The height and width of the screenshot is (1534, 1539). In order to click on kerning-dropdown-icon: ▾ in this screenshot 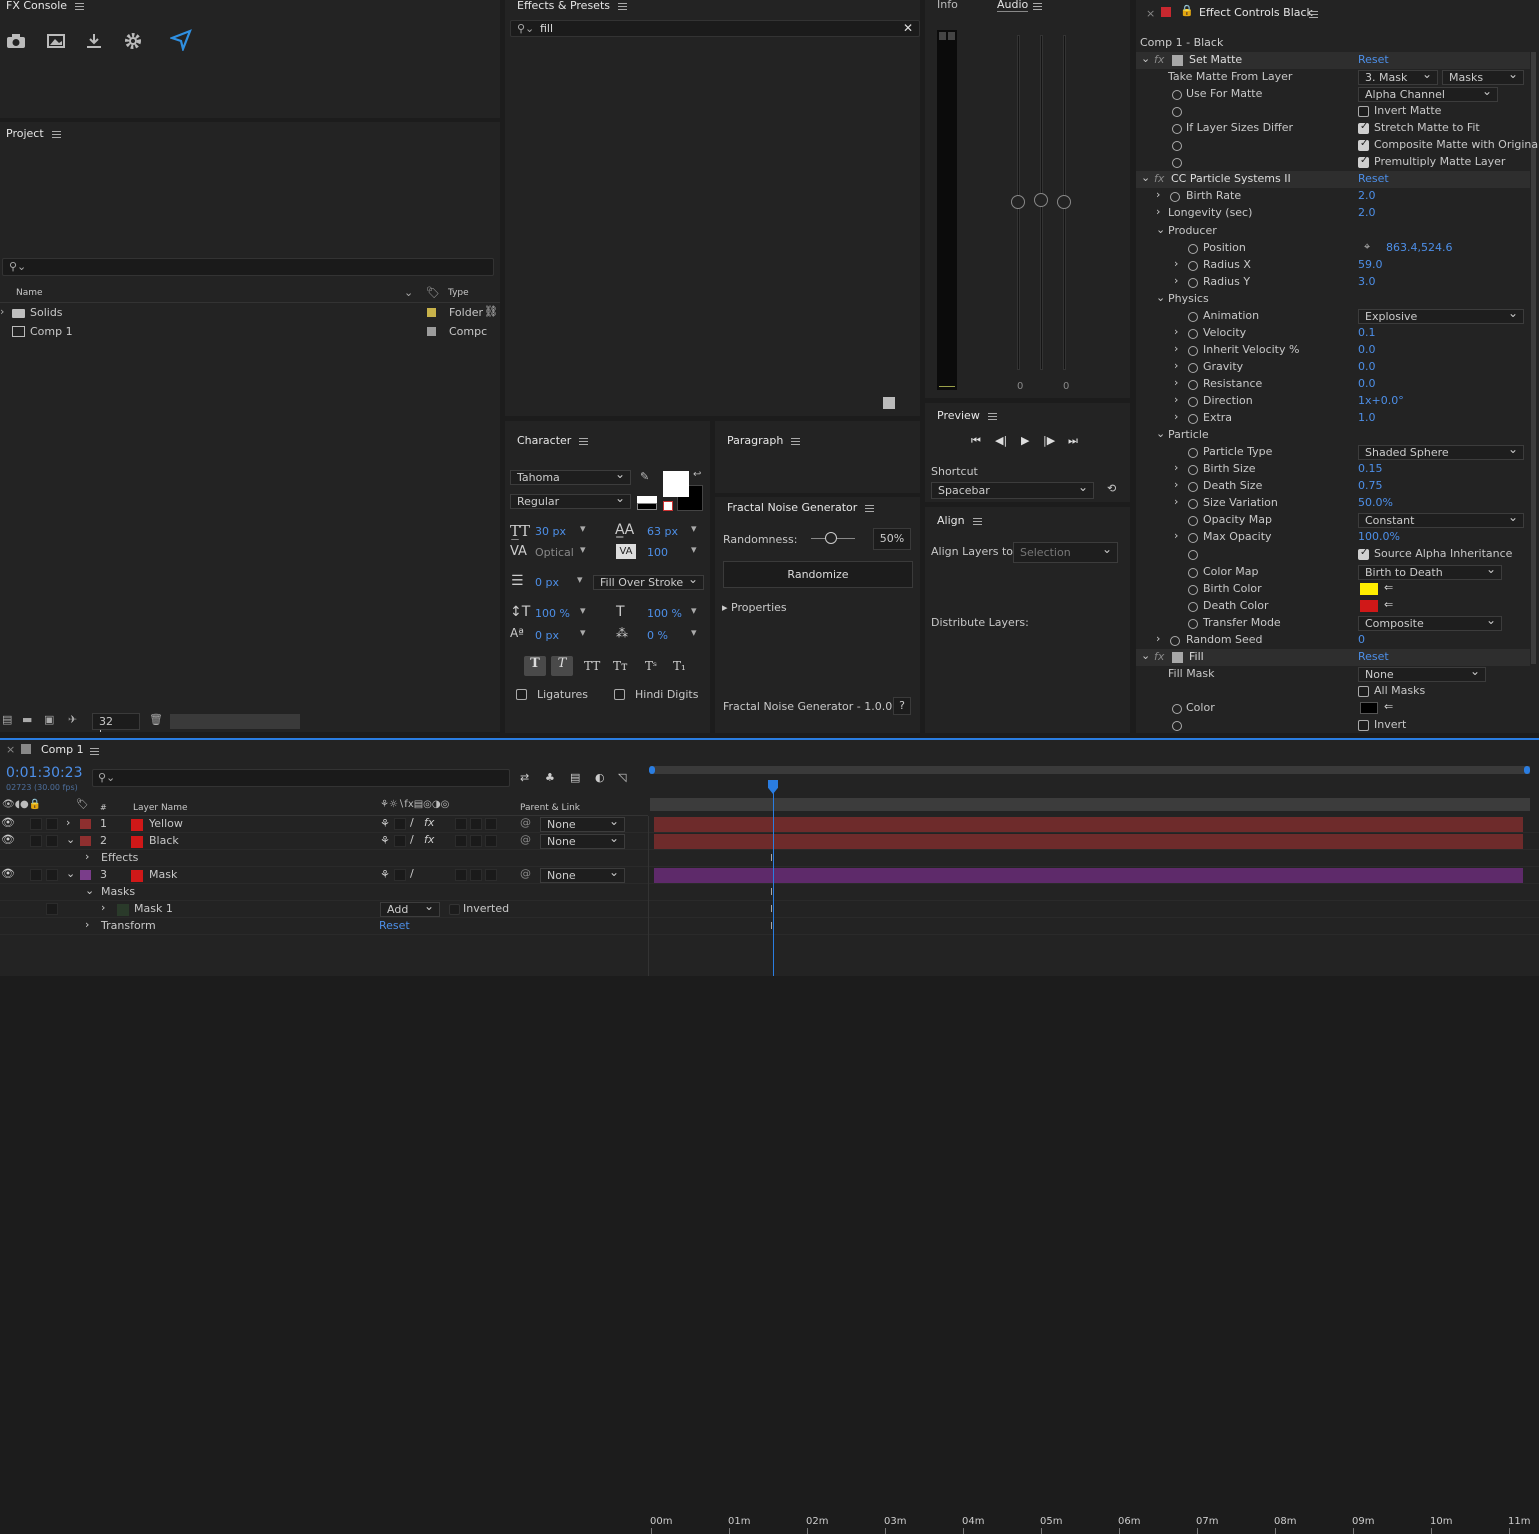, I will do `click(583, 549)`.